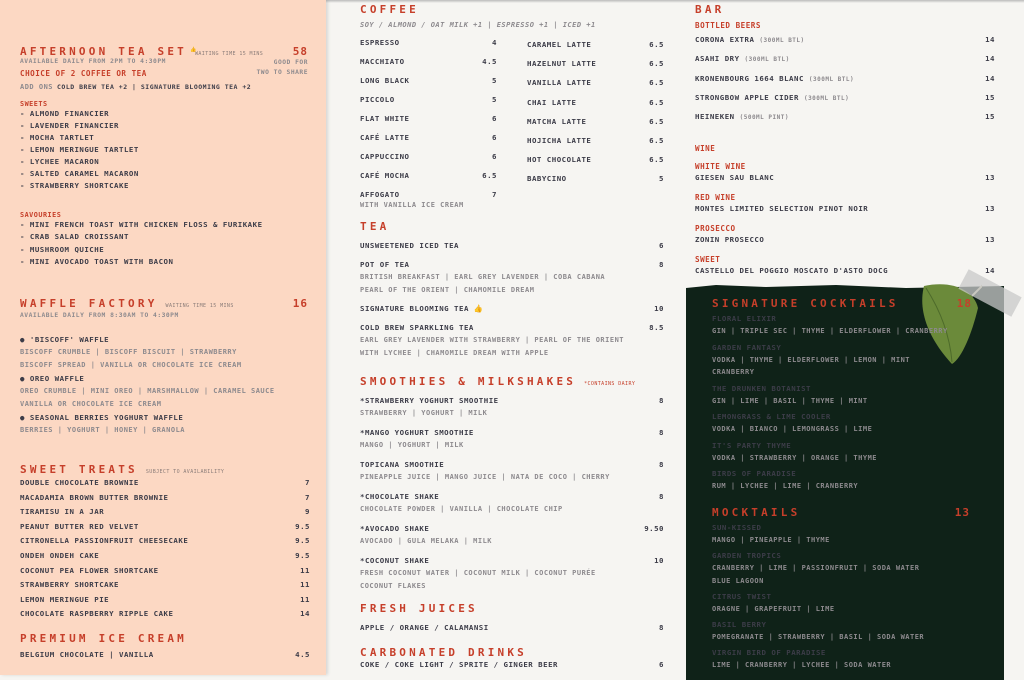 Image resolution: width=1024 pixels, height=680 pixels. I want to click on menu-item: TOPICANA SMOOTHIE 8, so click(512, 465).